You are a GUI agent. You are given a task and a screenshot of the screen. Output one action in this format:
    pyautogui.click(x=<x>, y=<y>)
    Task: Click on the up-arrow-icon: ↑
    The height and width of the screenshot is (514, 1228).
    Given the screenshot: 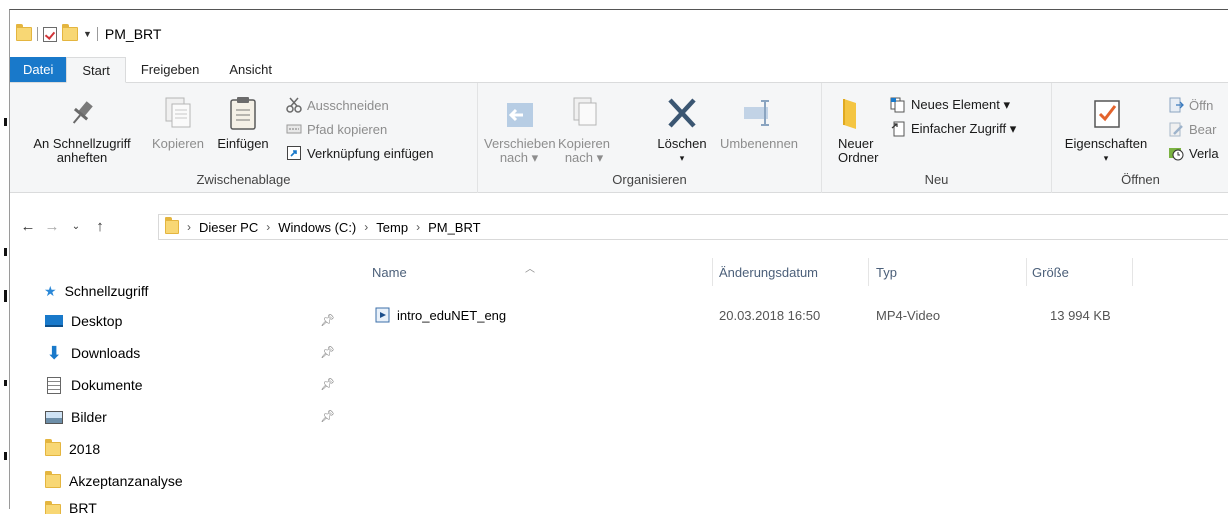 What is the action you would take?
    pyautogui.click(x=100, y=226)
    